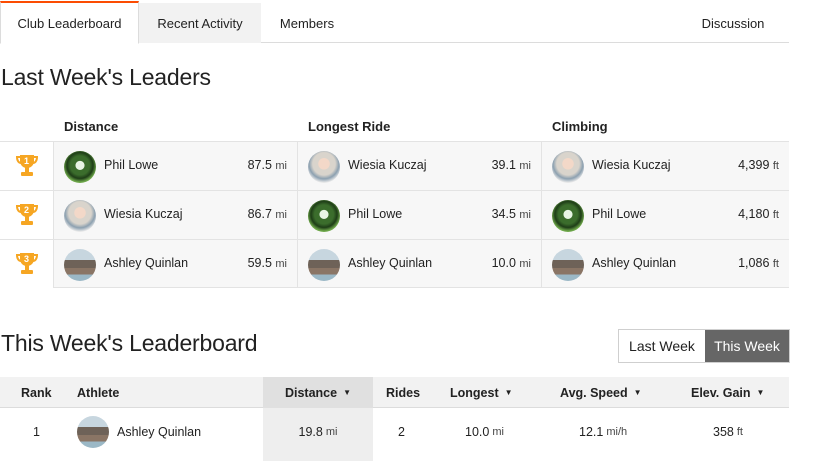 The image size is (825, 461). What do you see at coordinates (733, 23) in the screenshot?
I see `tab-discussion: Discussion` at bounding box center [733, 23].